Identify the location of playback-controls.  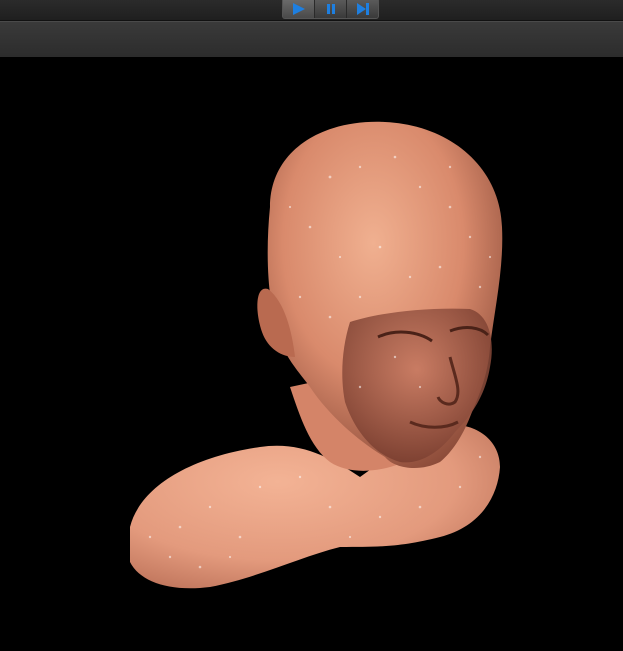
(330, 9).